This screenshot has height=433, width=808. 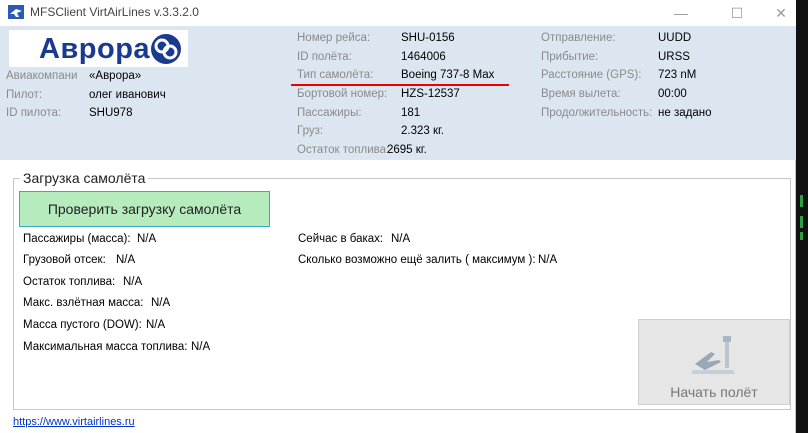 I want to click on departure-value: UUDD, so click(x=675, y=38).